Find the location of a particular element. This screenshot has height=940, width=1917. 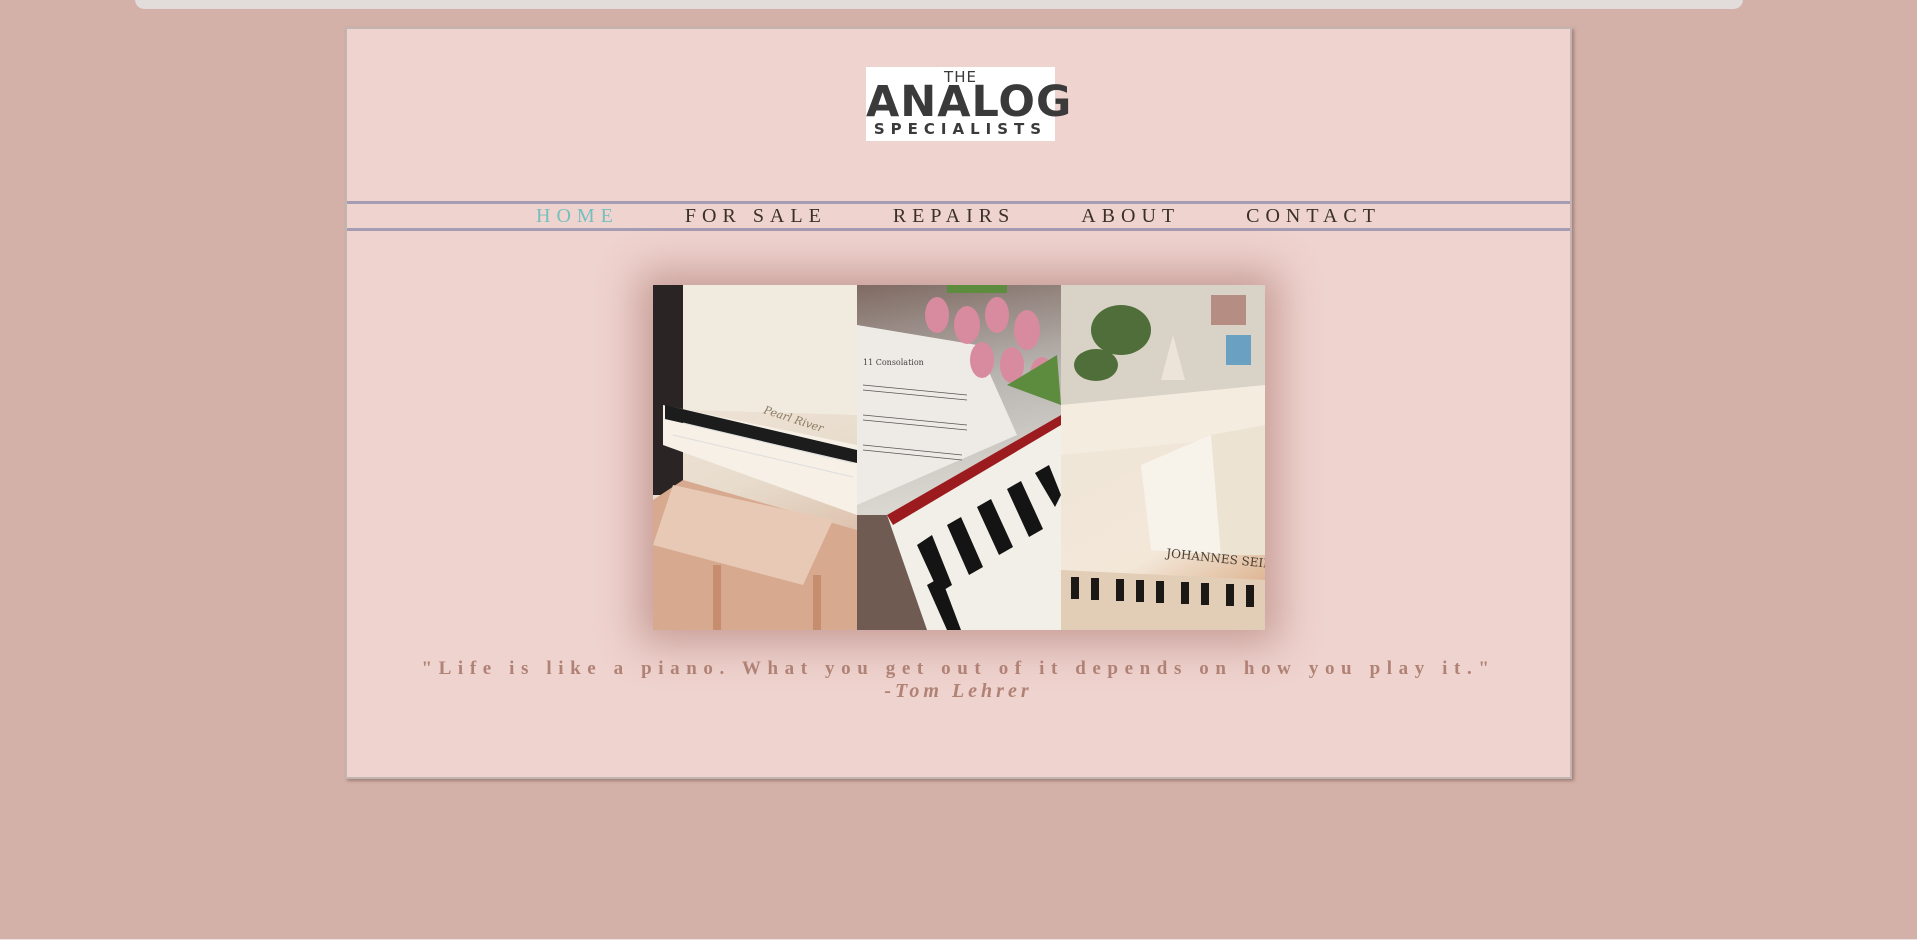

main-nav: HOME FOR SALE REPAIRS ABOUT CONTACT is located at coordinates (958, 216).